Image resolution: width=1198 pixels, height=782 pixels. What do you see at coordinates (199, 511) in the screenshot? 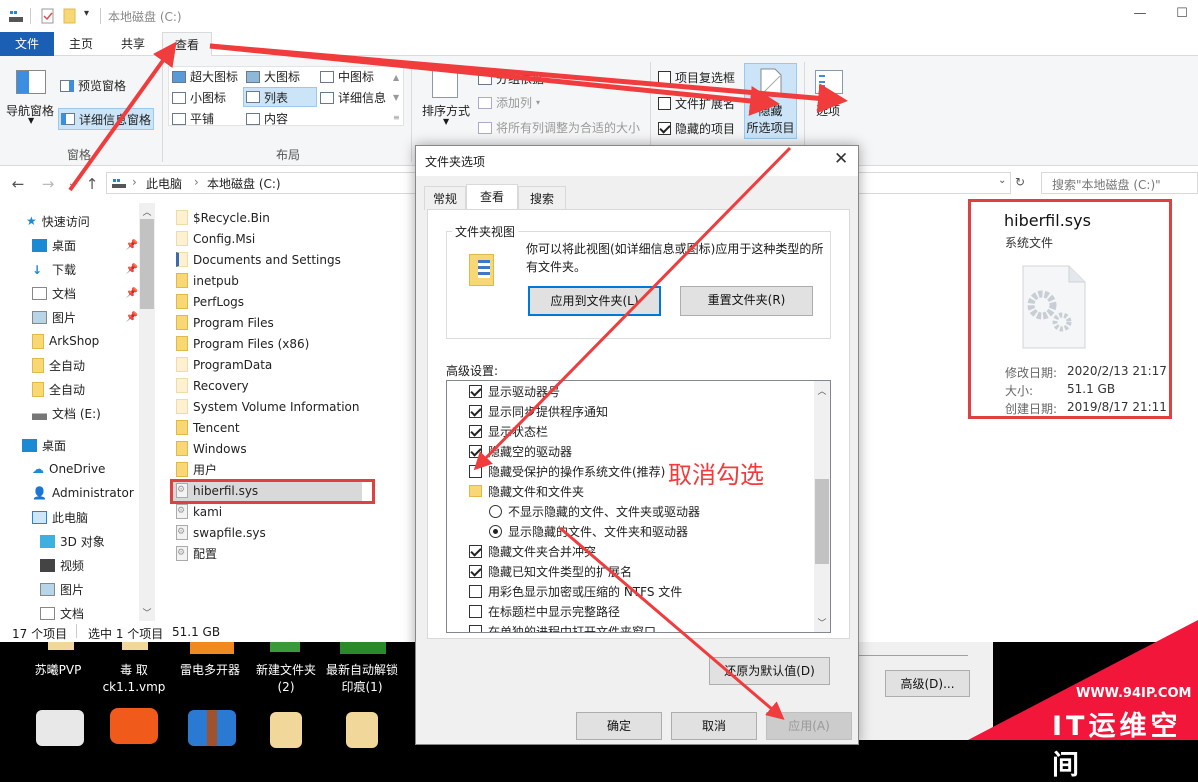
I see `file-list-item: kami` at bounding box center [199, 511].